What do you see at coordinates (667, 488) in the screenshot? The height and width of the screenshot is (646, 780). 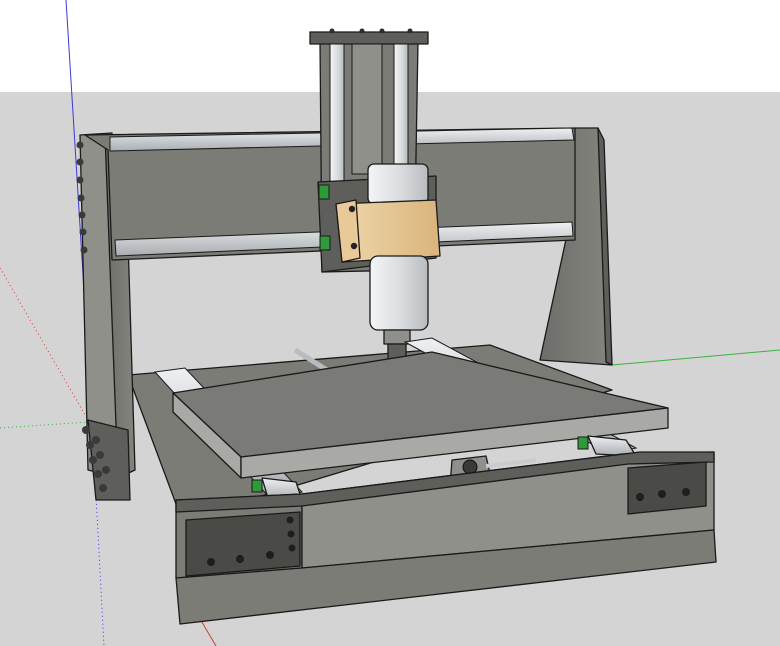 I see `right-box-opening` at bounding box center [667, 488].